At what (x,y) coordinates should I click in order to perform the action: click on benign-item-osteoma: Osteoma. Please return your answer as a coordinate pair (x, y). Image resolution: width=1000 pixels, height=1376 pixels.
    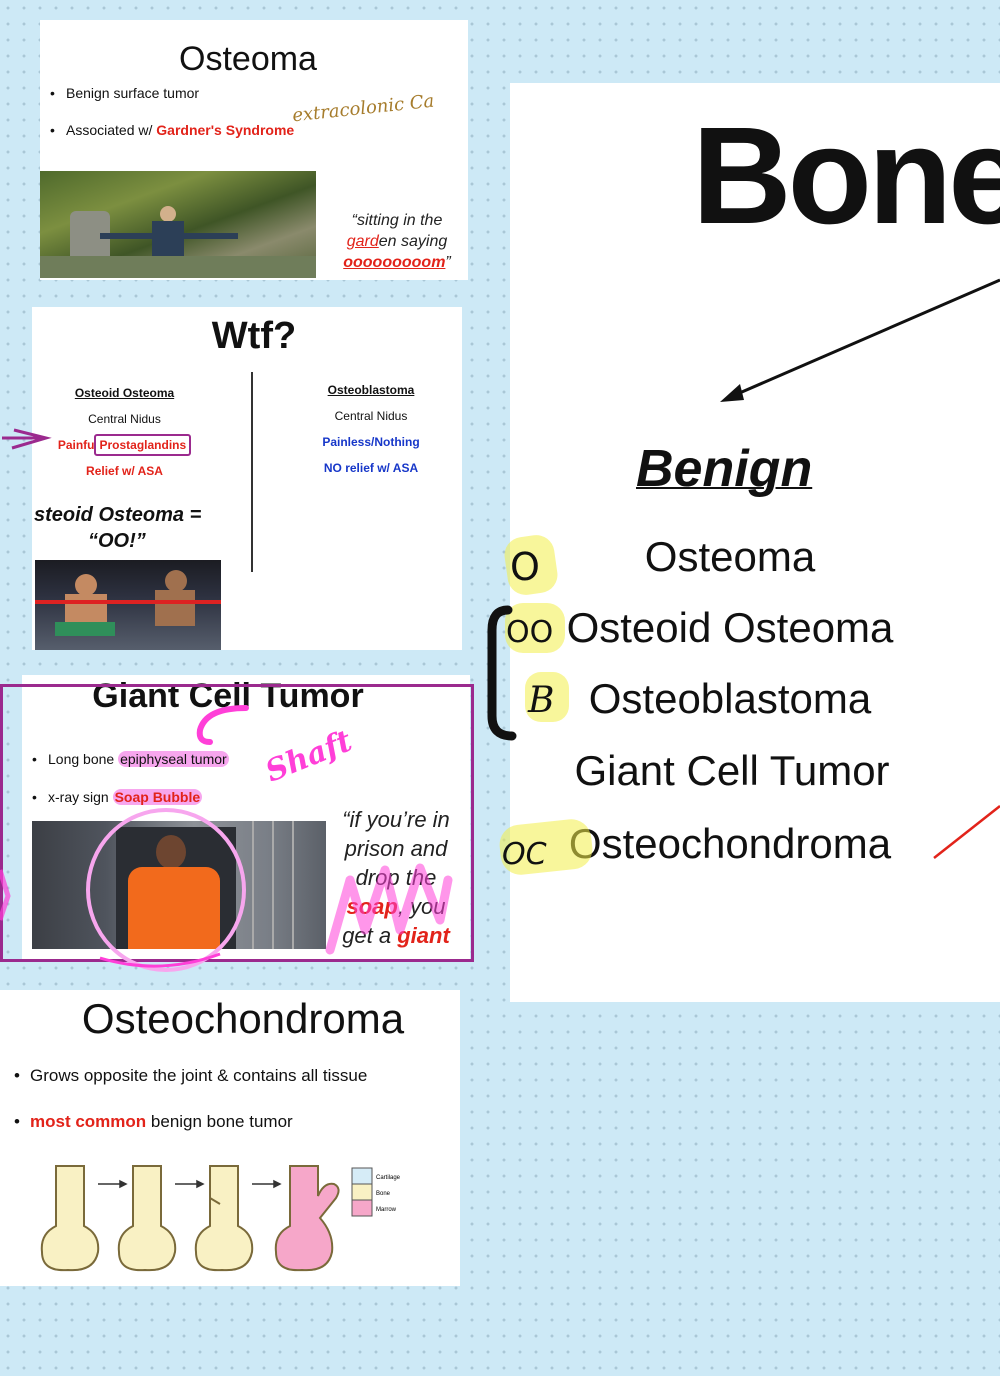
    Looking at the image, I should click on (730, 556).